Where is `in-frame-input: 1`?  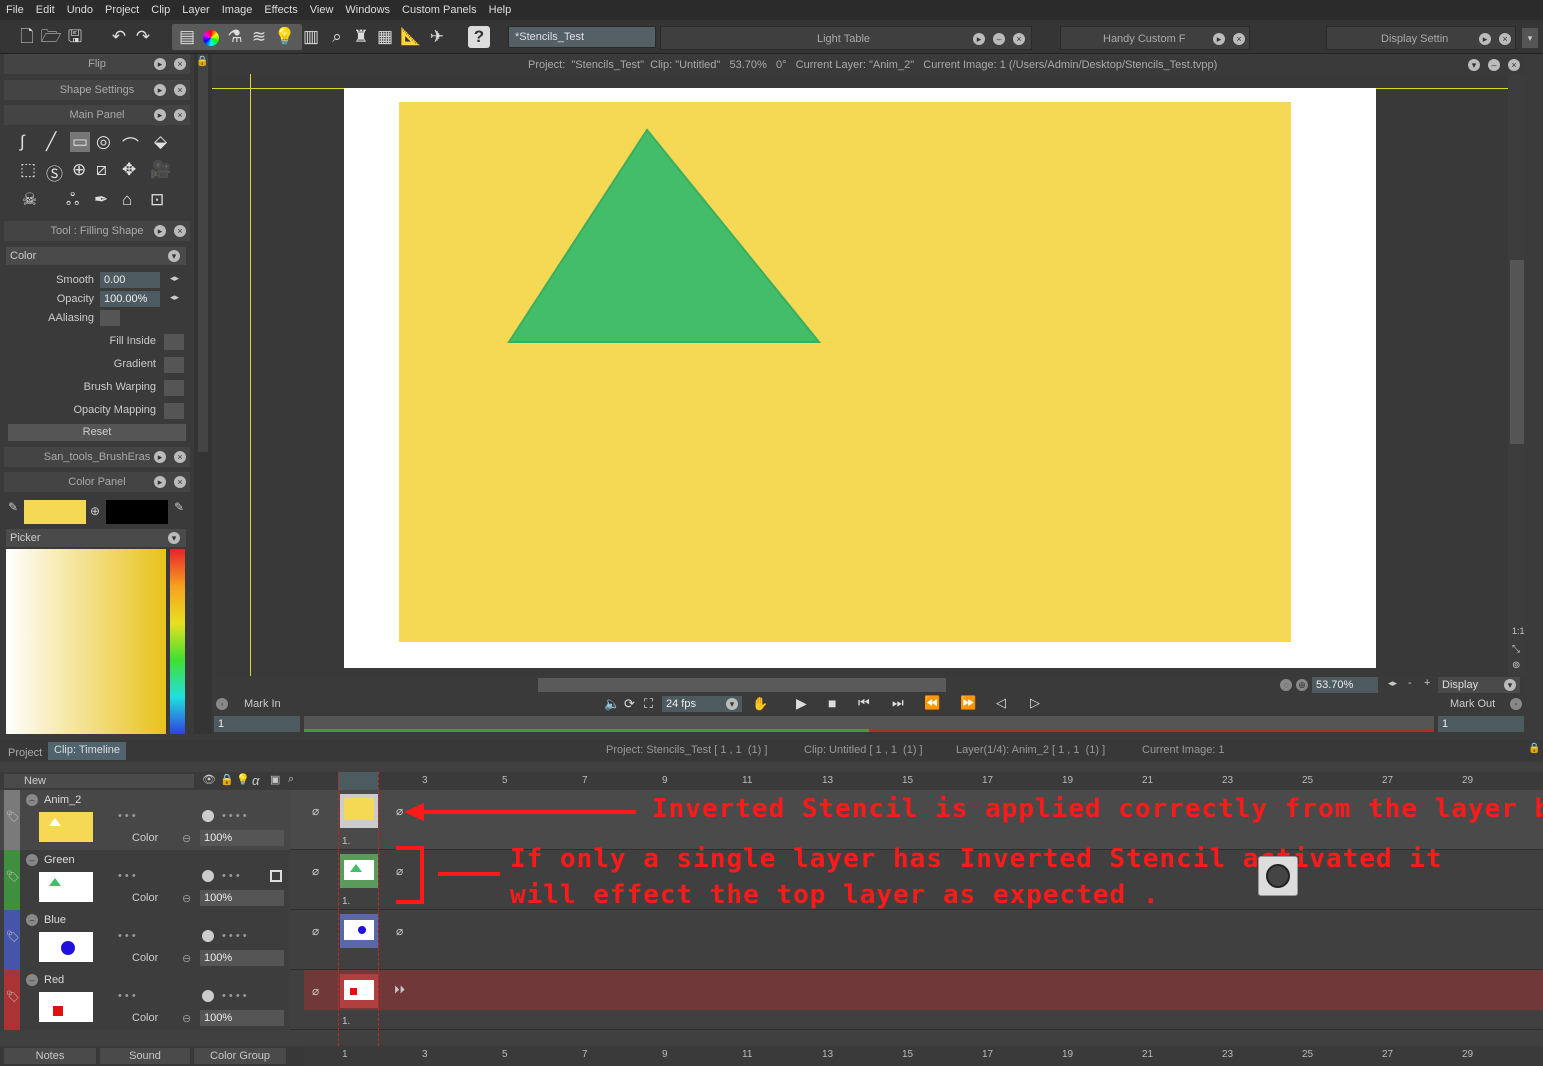 in-frame-input: 1 is located at coordinates (257, 724).